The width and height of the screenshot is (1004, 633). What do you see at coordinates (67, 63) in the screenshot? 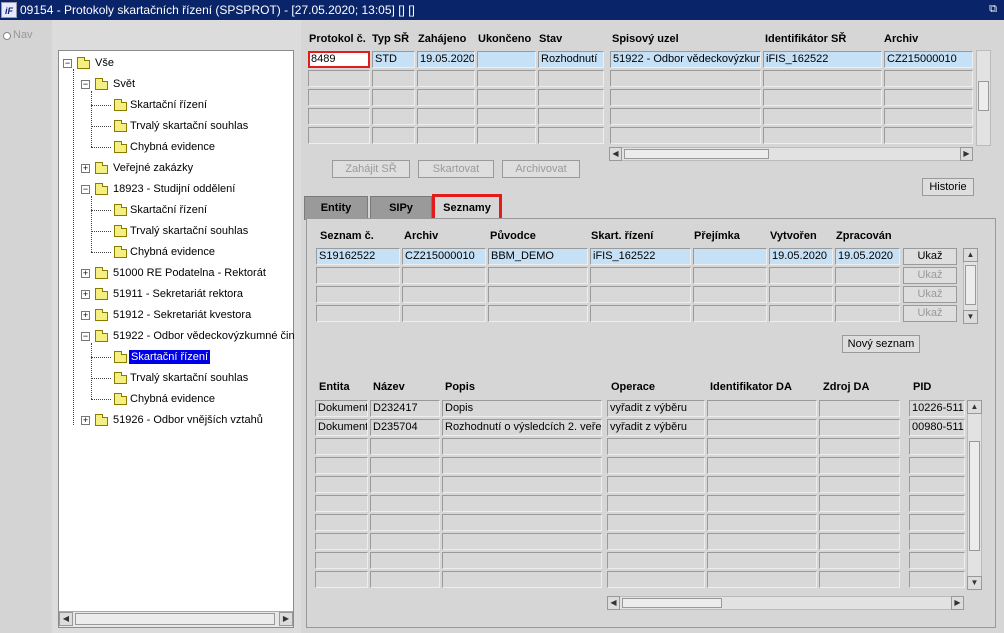
I see `collapse-toggle-icon: −` at bounding box center [67, 63].